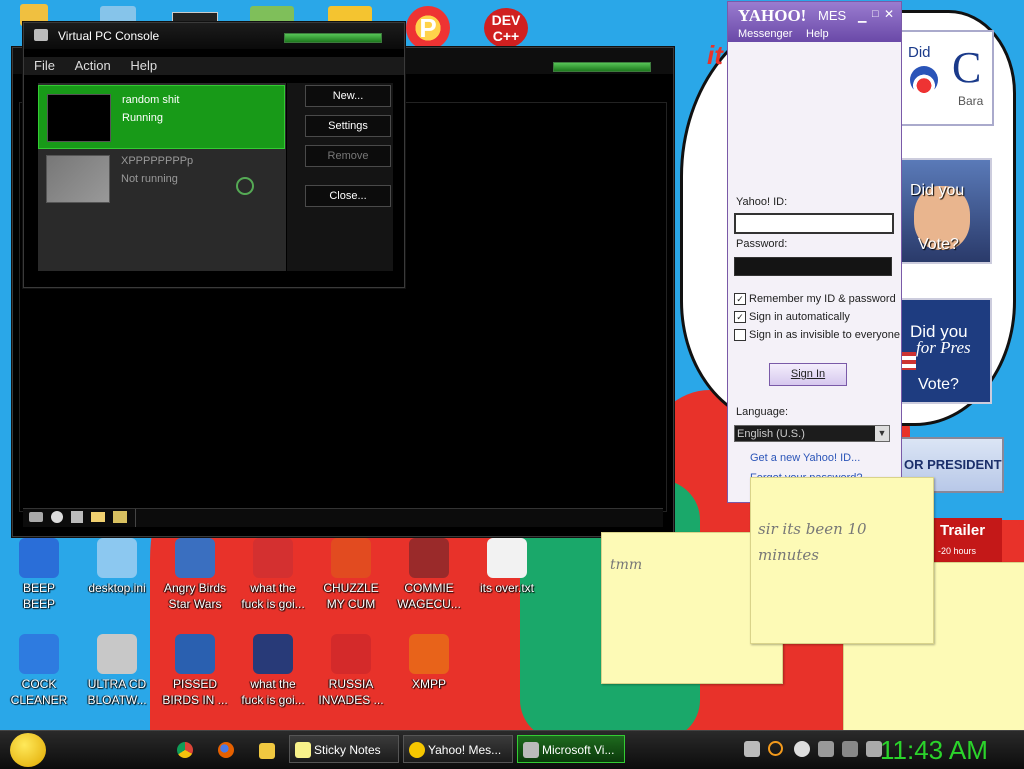 The image size is (1024, 769). I want to click on angry-birds-icon, so click(195, 654).